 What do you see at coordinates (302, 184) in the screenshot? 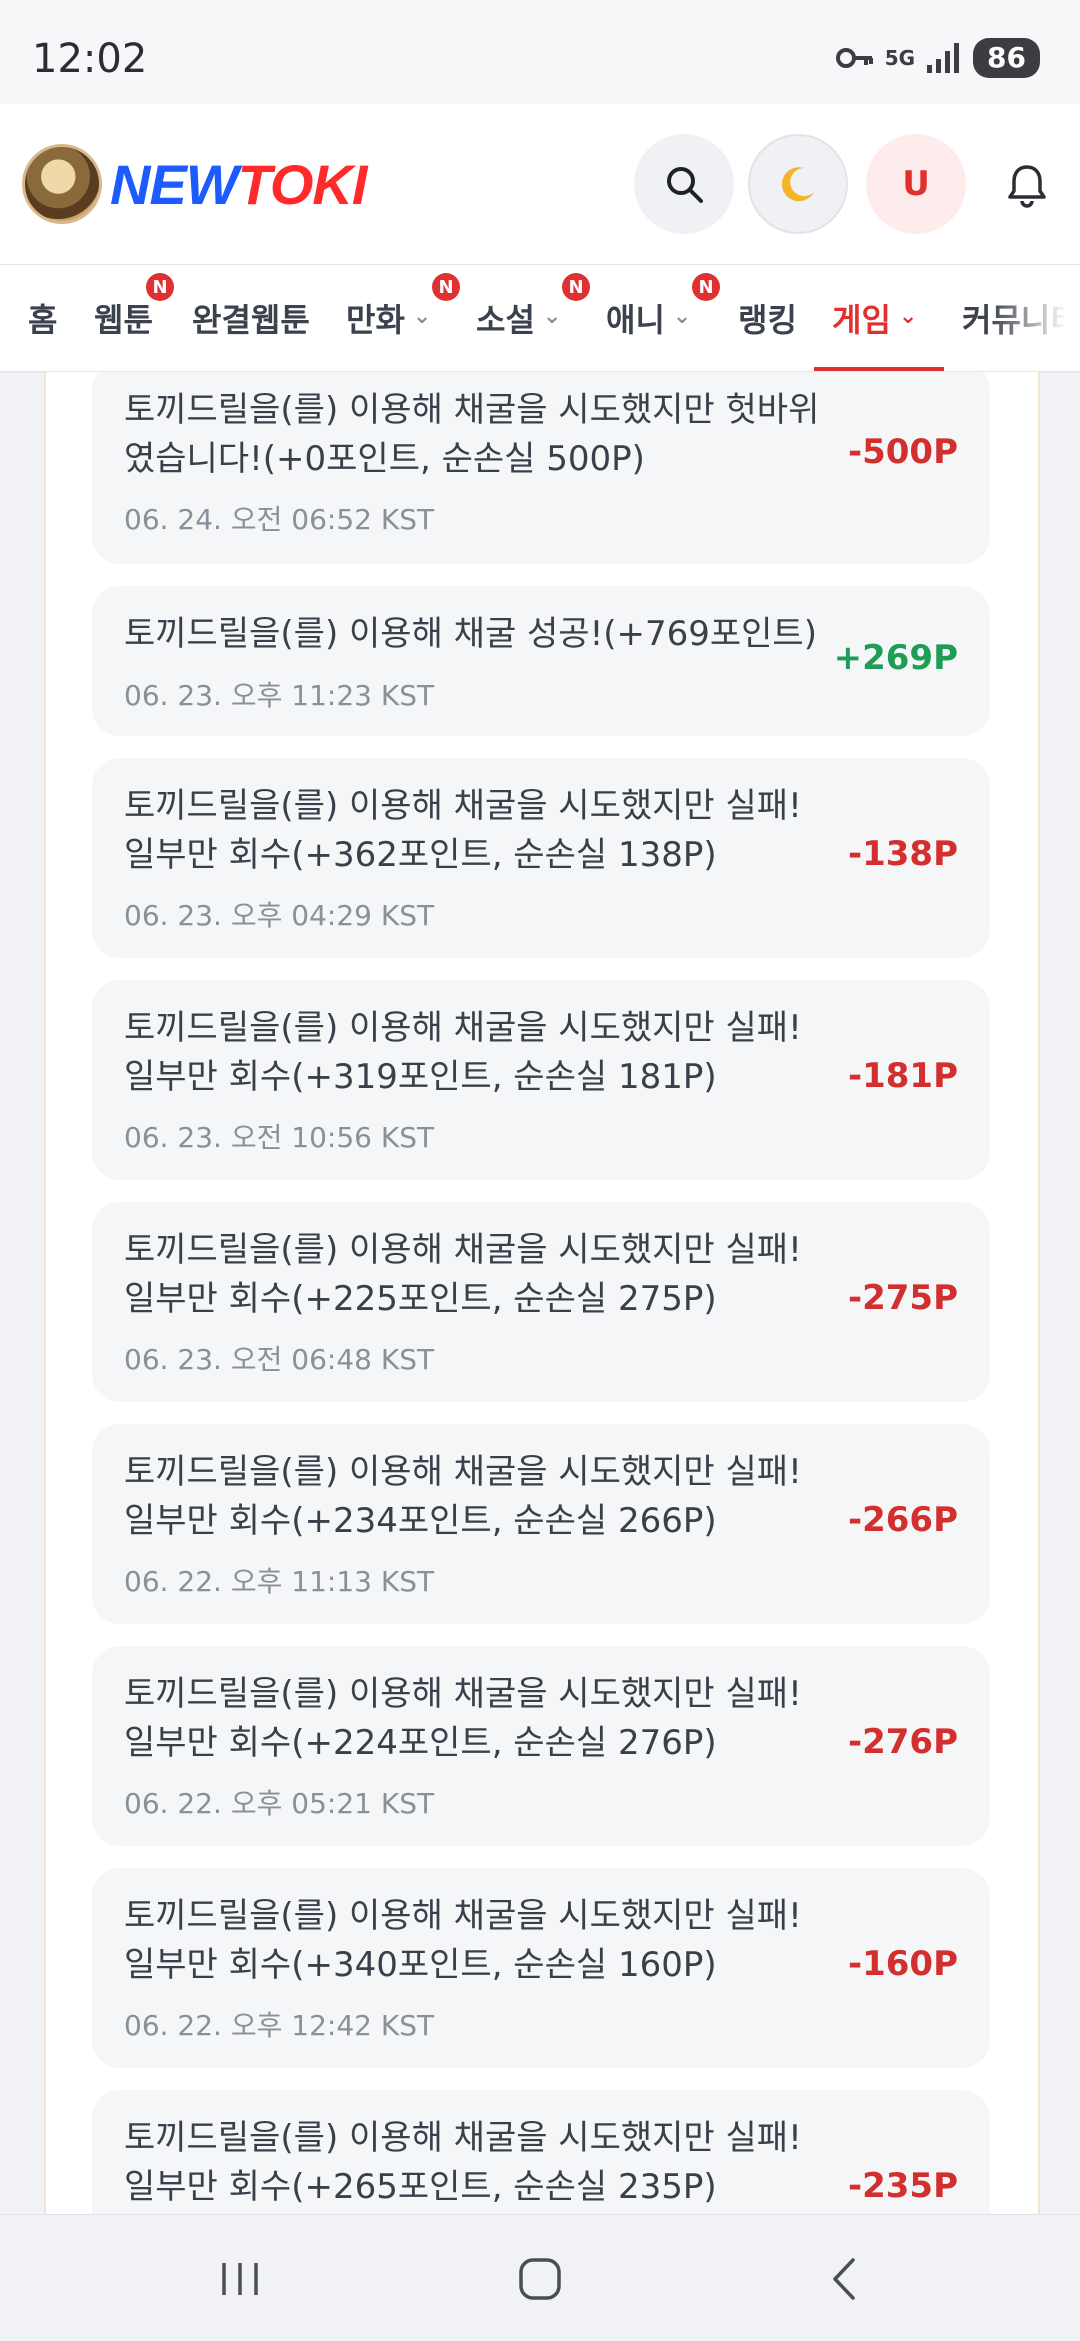
I see `logo-toki-text: TOKI` at bounding box center [302, 184].